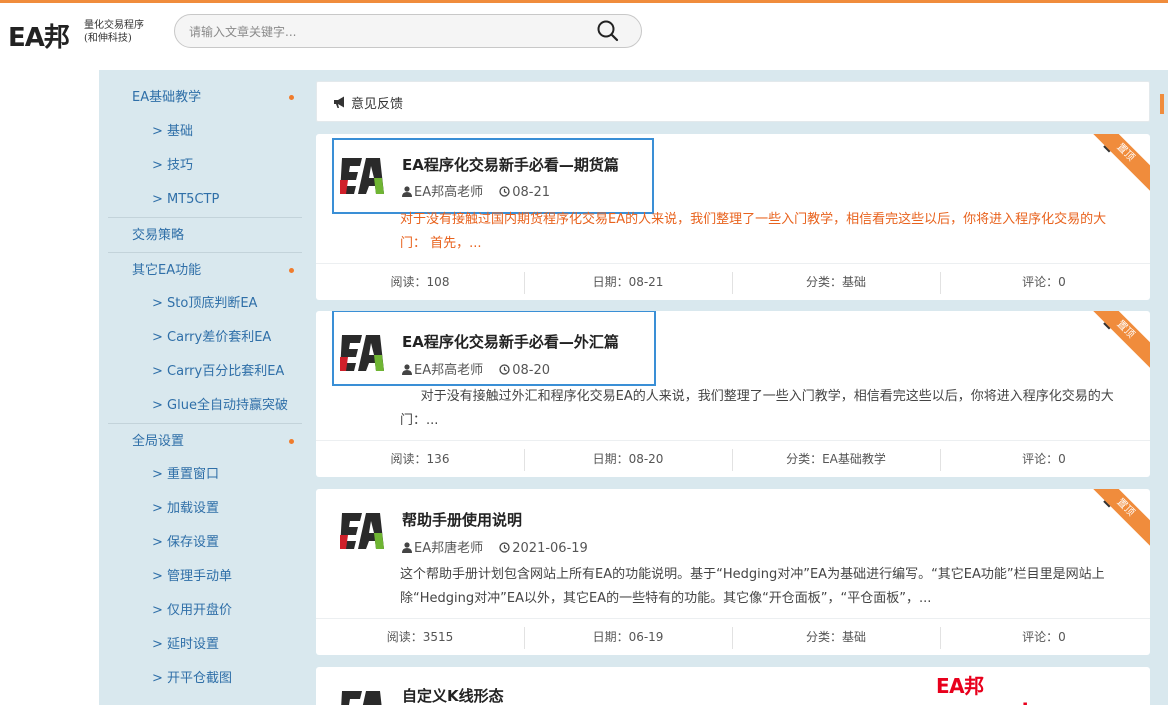 Image resolution: width=1168 pixels, height=705 pixels. I want to click on article-meta: EA邦唐老师 2021-06-19, so click(495, 546).